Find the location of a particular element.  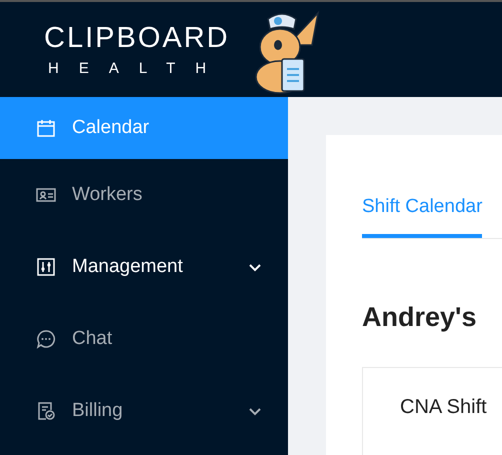

logo-subtitle: HEALTH is located at coordinates (137, 68).